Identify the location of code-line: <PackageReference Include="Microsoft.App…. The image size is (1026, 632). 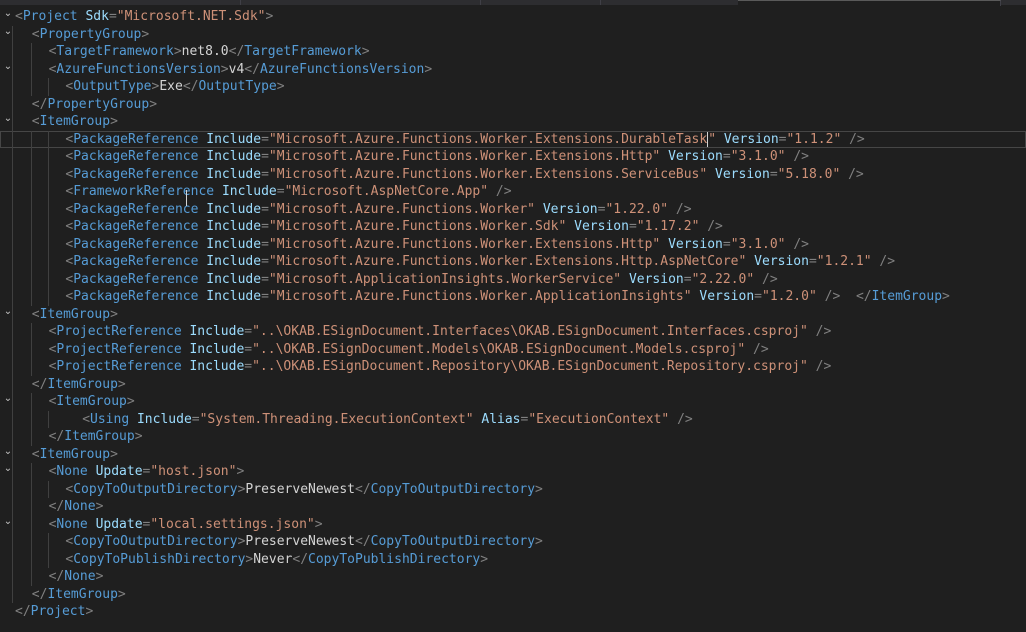
(513, 279).